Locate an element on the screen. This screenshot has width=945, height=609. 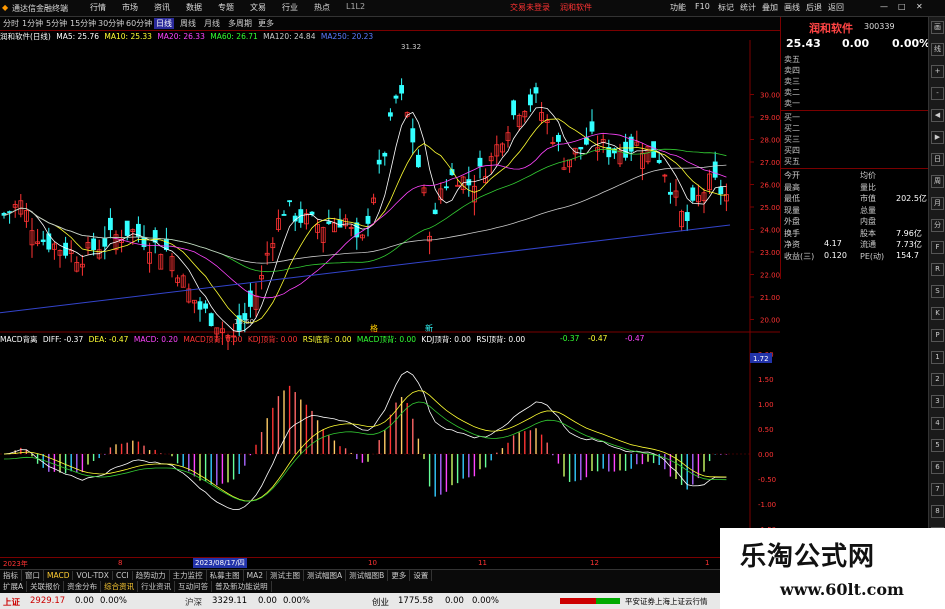
side-tool-button: F is located at coordinates (937, 247).